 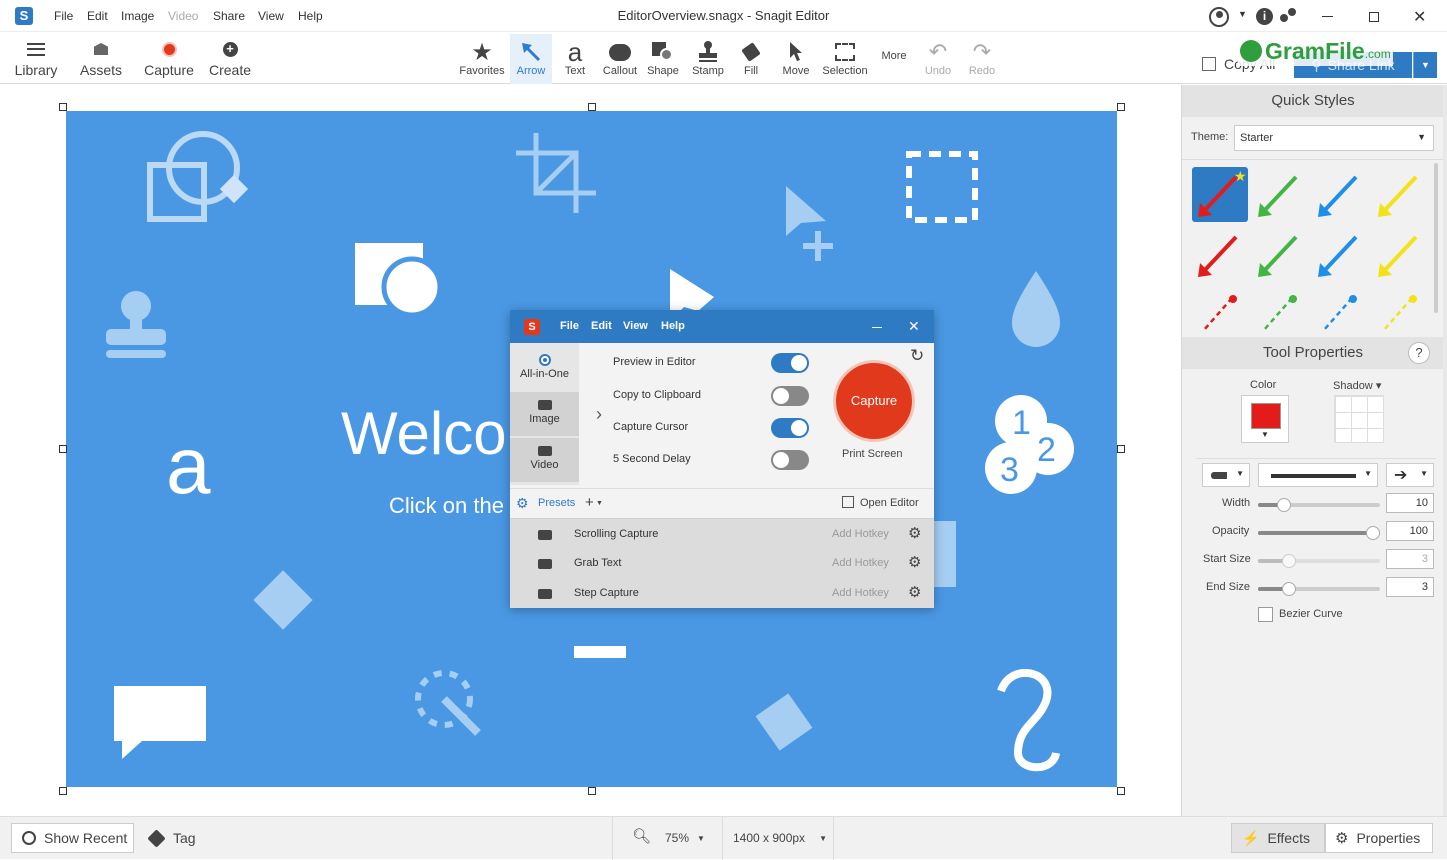 I want to click on tool-move: Move, so click(x=796, y=59).